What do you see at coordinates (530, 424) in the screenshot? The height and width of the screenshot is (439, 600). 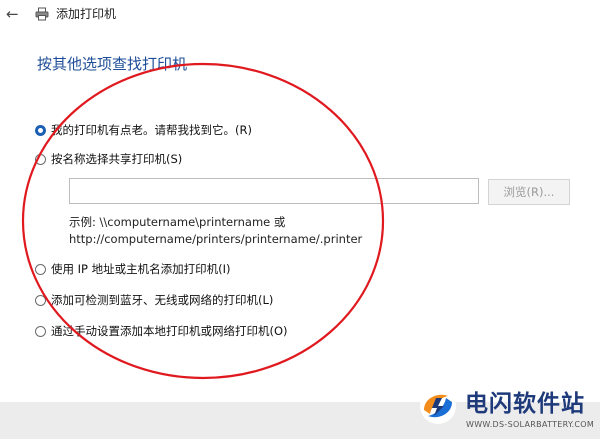 I see `watermark-site-url: WWW.DS-SOLARBATTERY.COM` at bounding box center [530, 424].